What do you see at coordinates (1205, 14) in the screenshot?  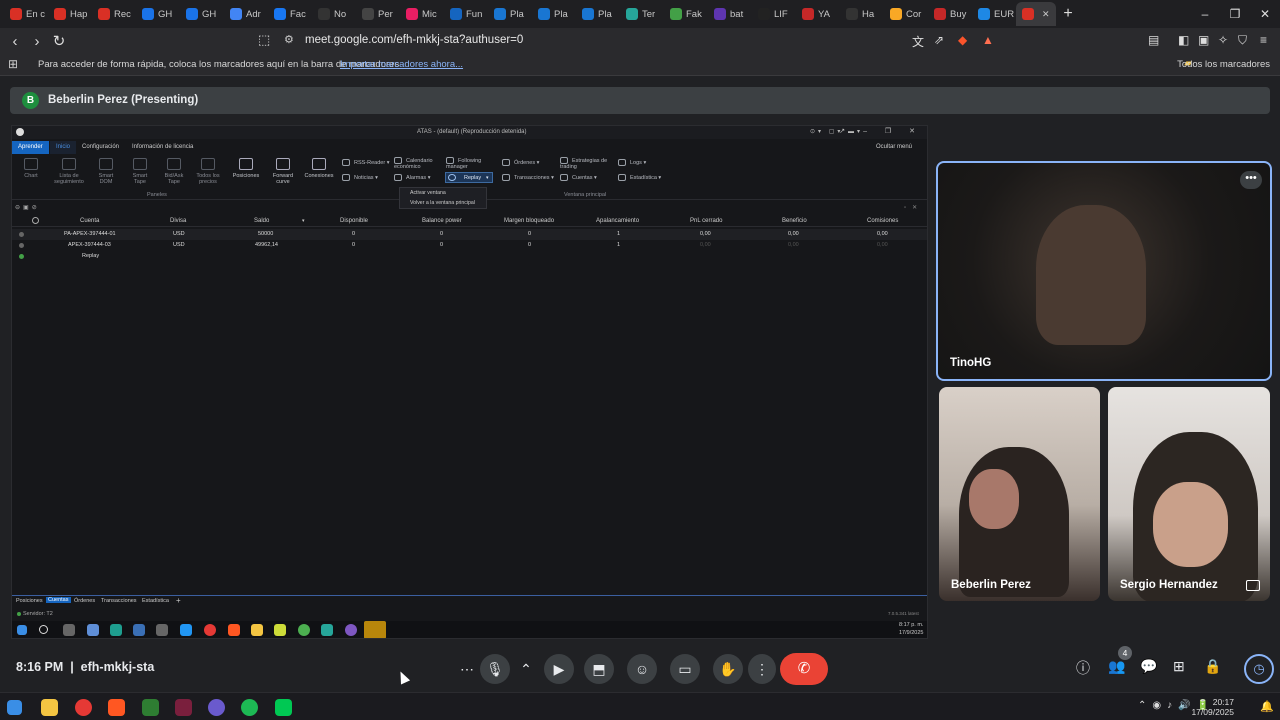 I see `minimize-button: –` at bounding box center [1205, 14].